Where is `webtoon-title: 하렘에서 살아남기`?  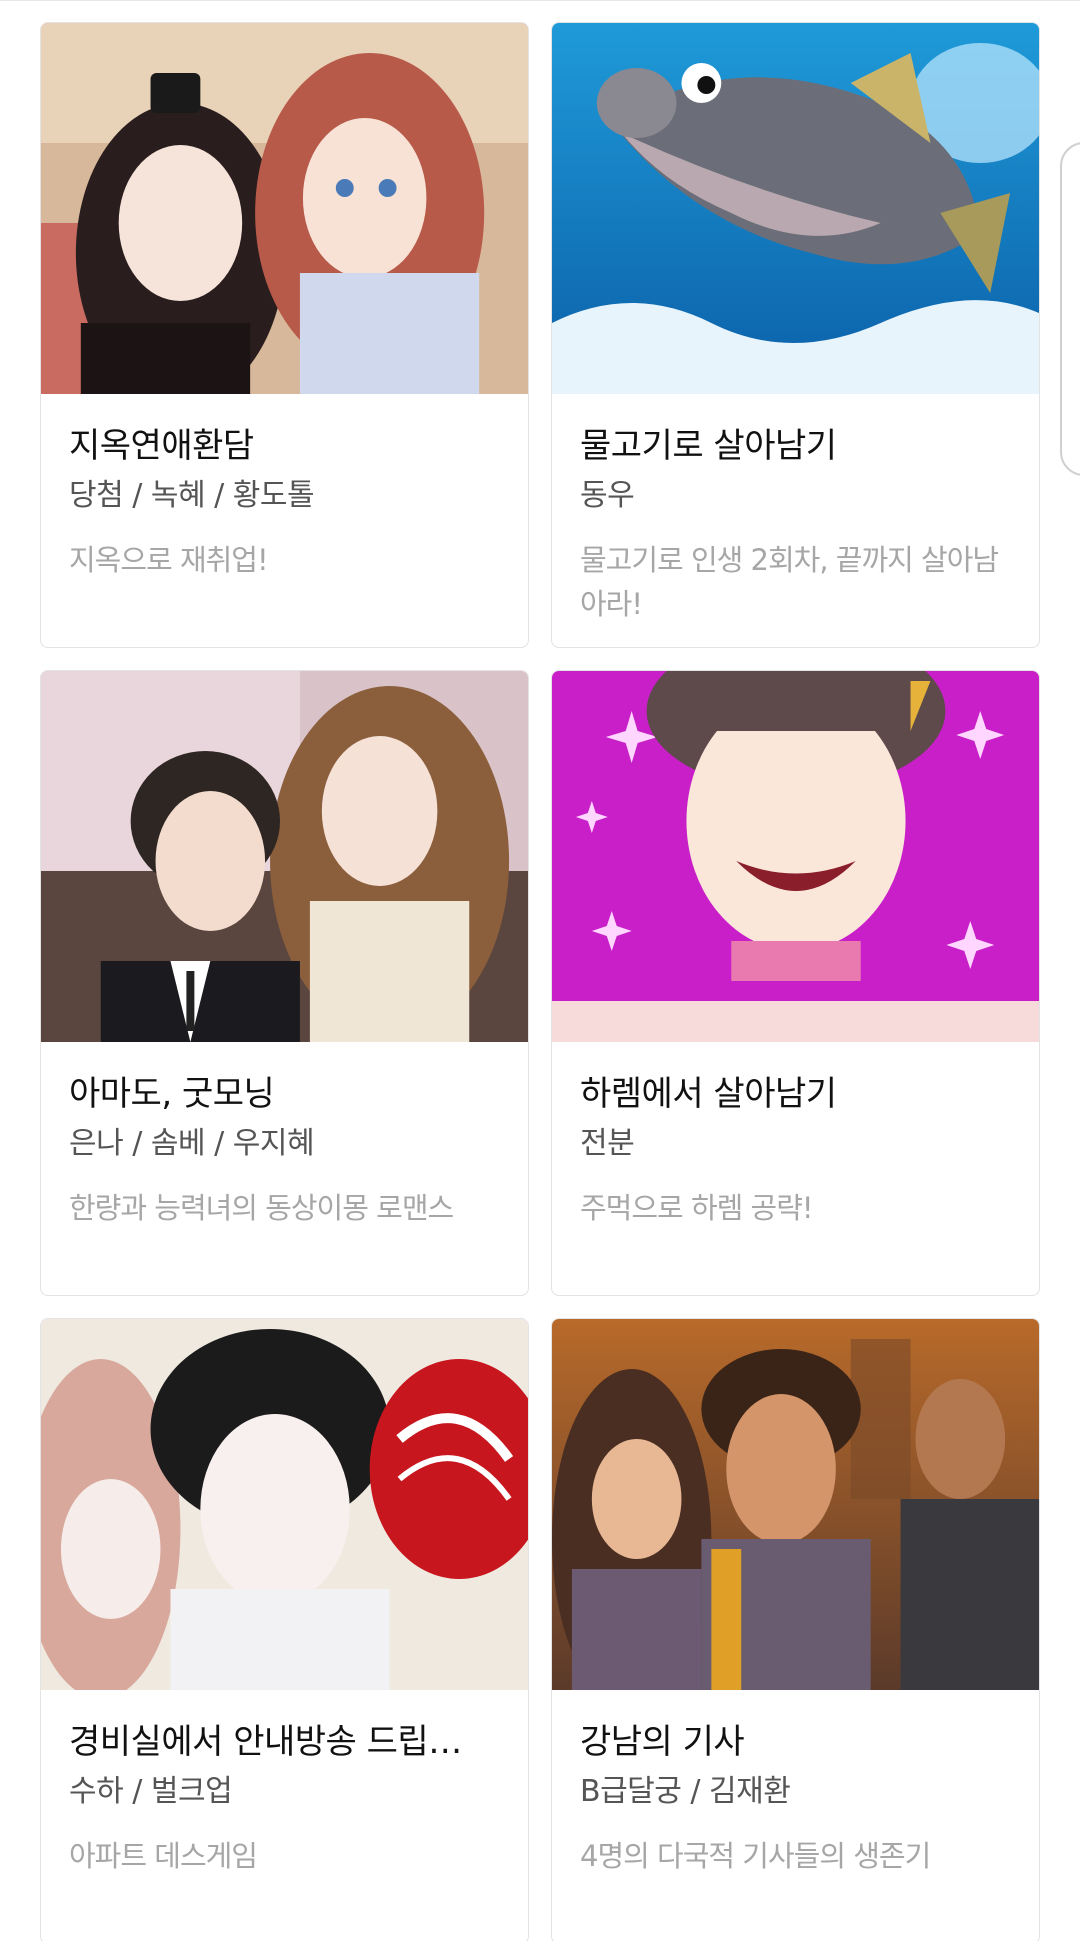 webtoon-title: 하렘에서 살아남기 is located at coordinates (708, 1094).